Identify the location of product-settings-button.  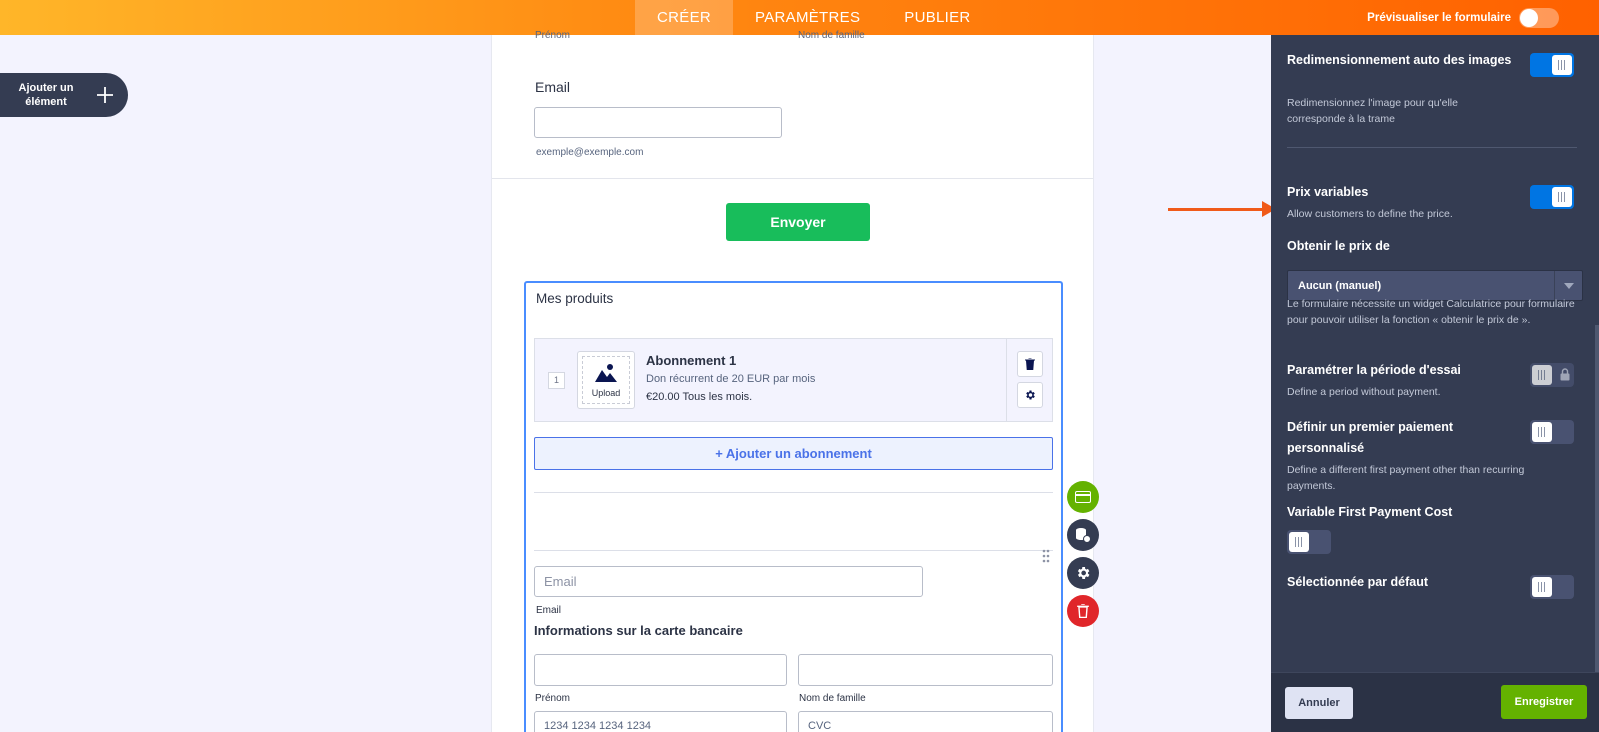
(1030, 395).